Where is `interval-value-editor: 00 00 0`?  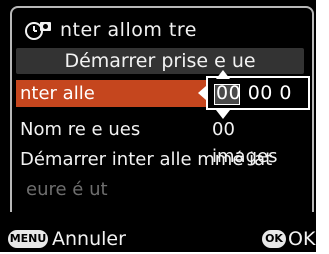
interval-value-editor: 00 00 0 is located at coordinates (258, 93).